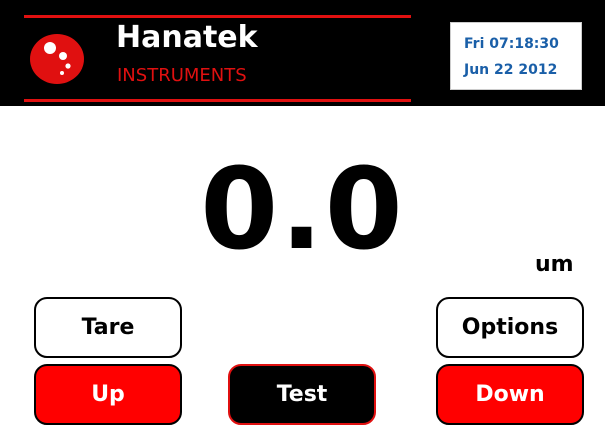 Image resolution: width=605 pixels, height=443 pixels. I want to click on datetime-display: Fri 07:18:30 Jun 22 2012, so click(516, 56).